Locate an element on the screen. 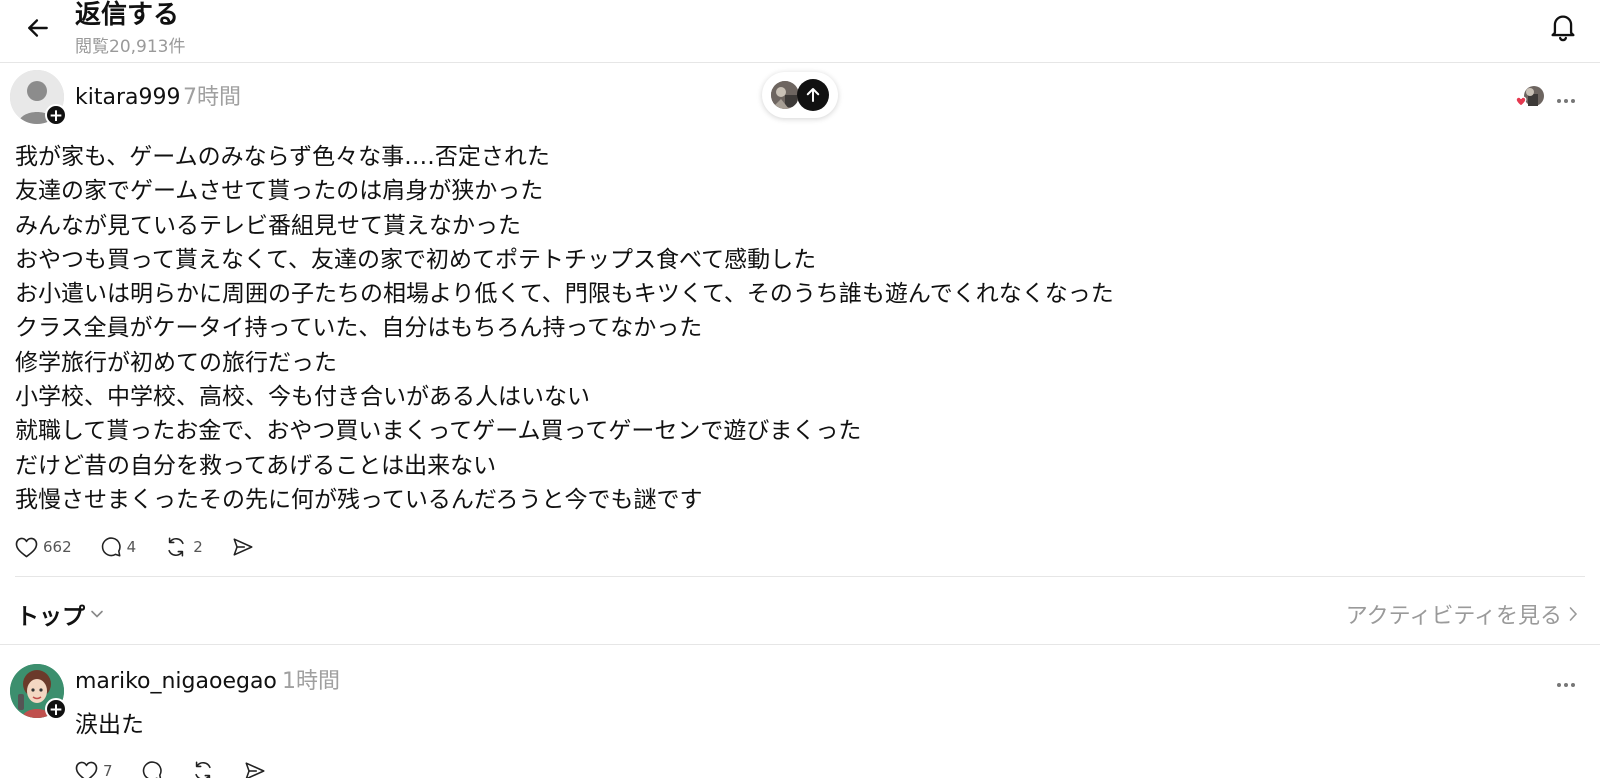 This screenshot has width=1600, height=778. reply-comment-button is located at coordinates (152, 769).